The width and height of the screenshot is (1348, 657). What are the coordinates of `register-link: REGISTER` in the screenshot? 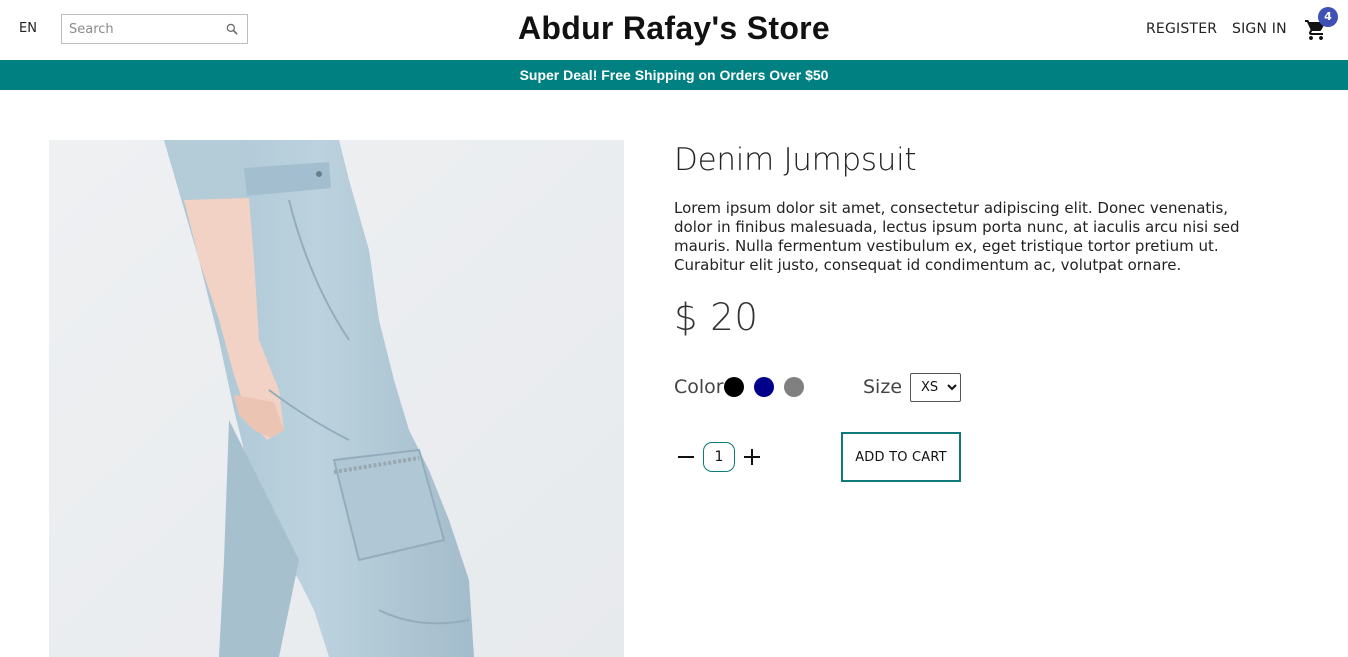 It's located at (1181, 29).